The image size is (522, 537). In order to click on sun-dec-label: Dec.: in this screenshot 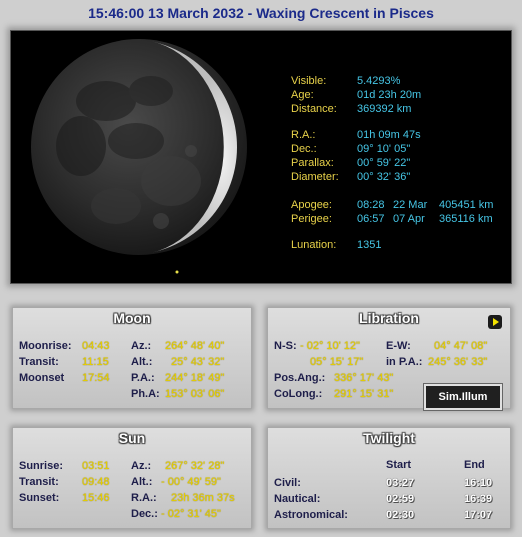, I will do `click(144, 514)`.